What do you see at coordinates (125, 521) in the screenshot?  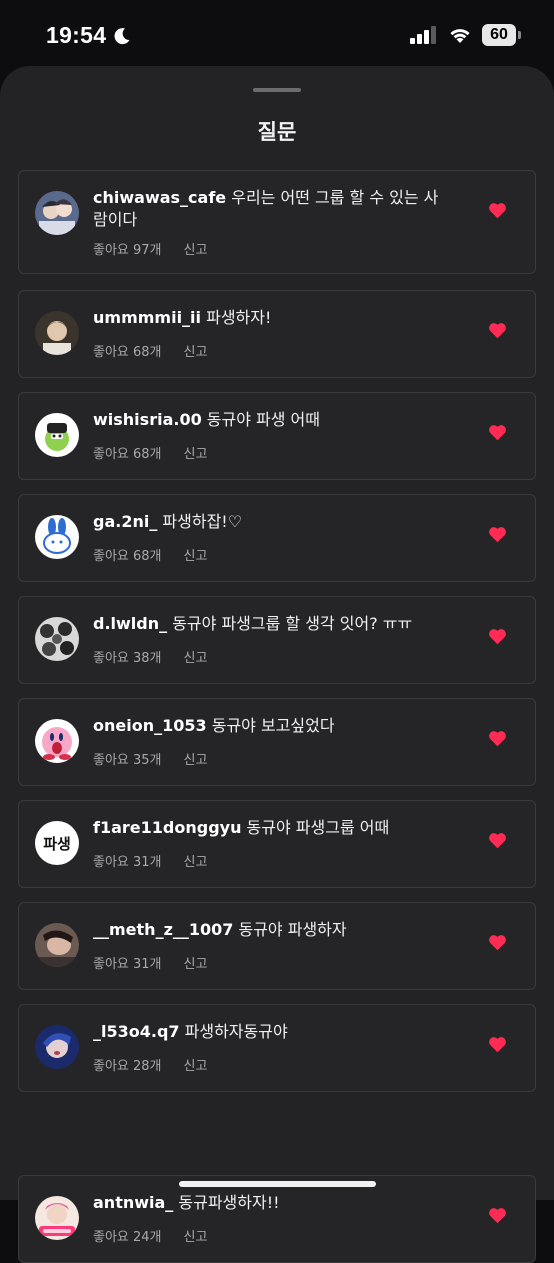 I see `username: ga.2ni_` at bounding box center [125, 521].